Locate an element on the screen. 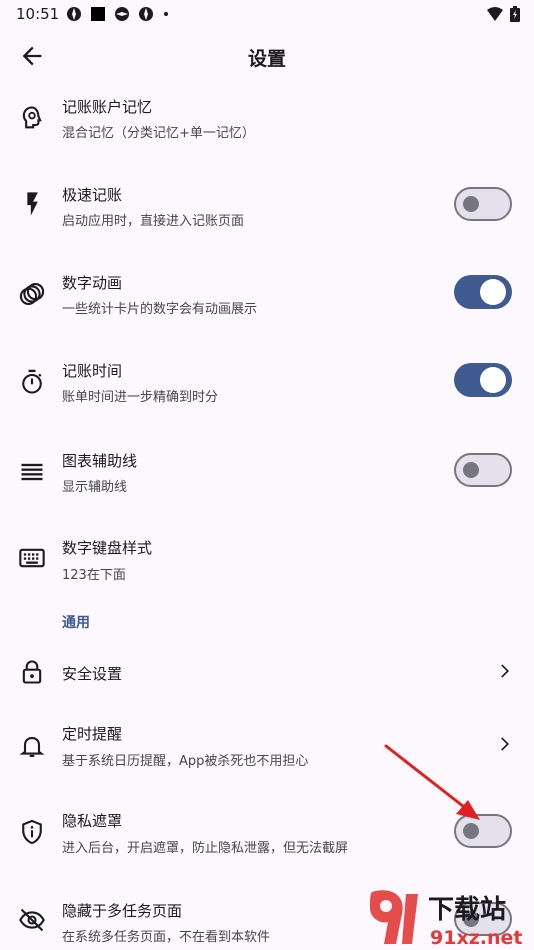  setting-chart-guideline: 图表辅助线 显示辅助线 is located at coordinates (267, 478).